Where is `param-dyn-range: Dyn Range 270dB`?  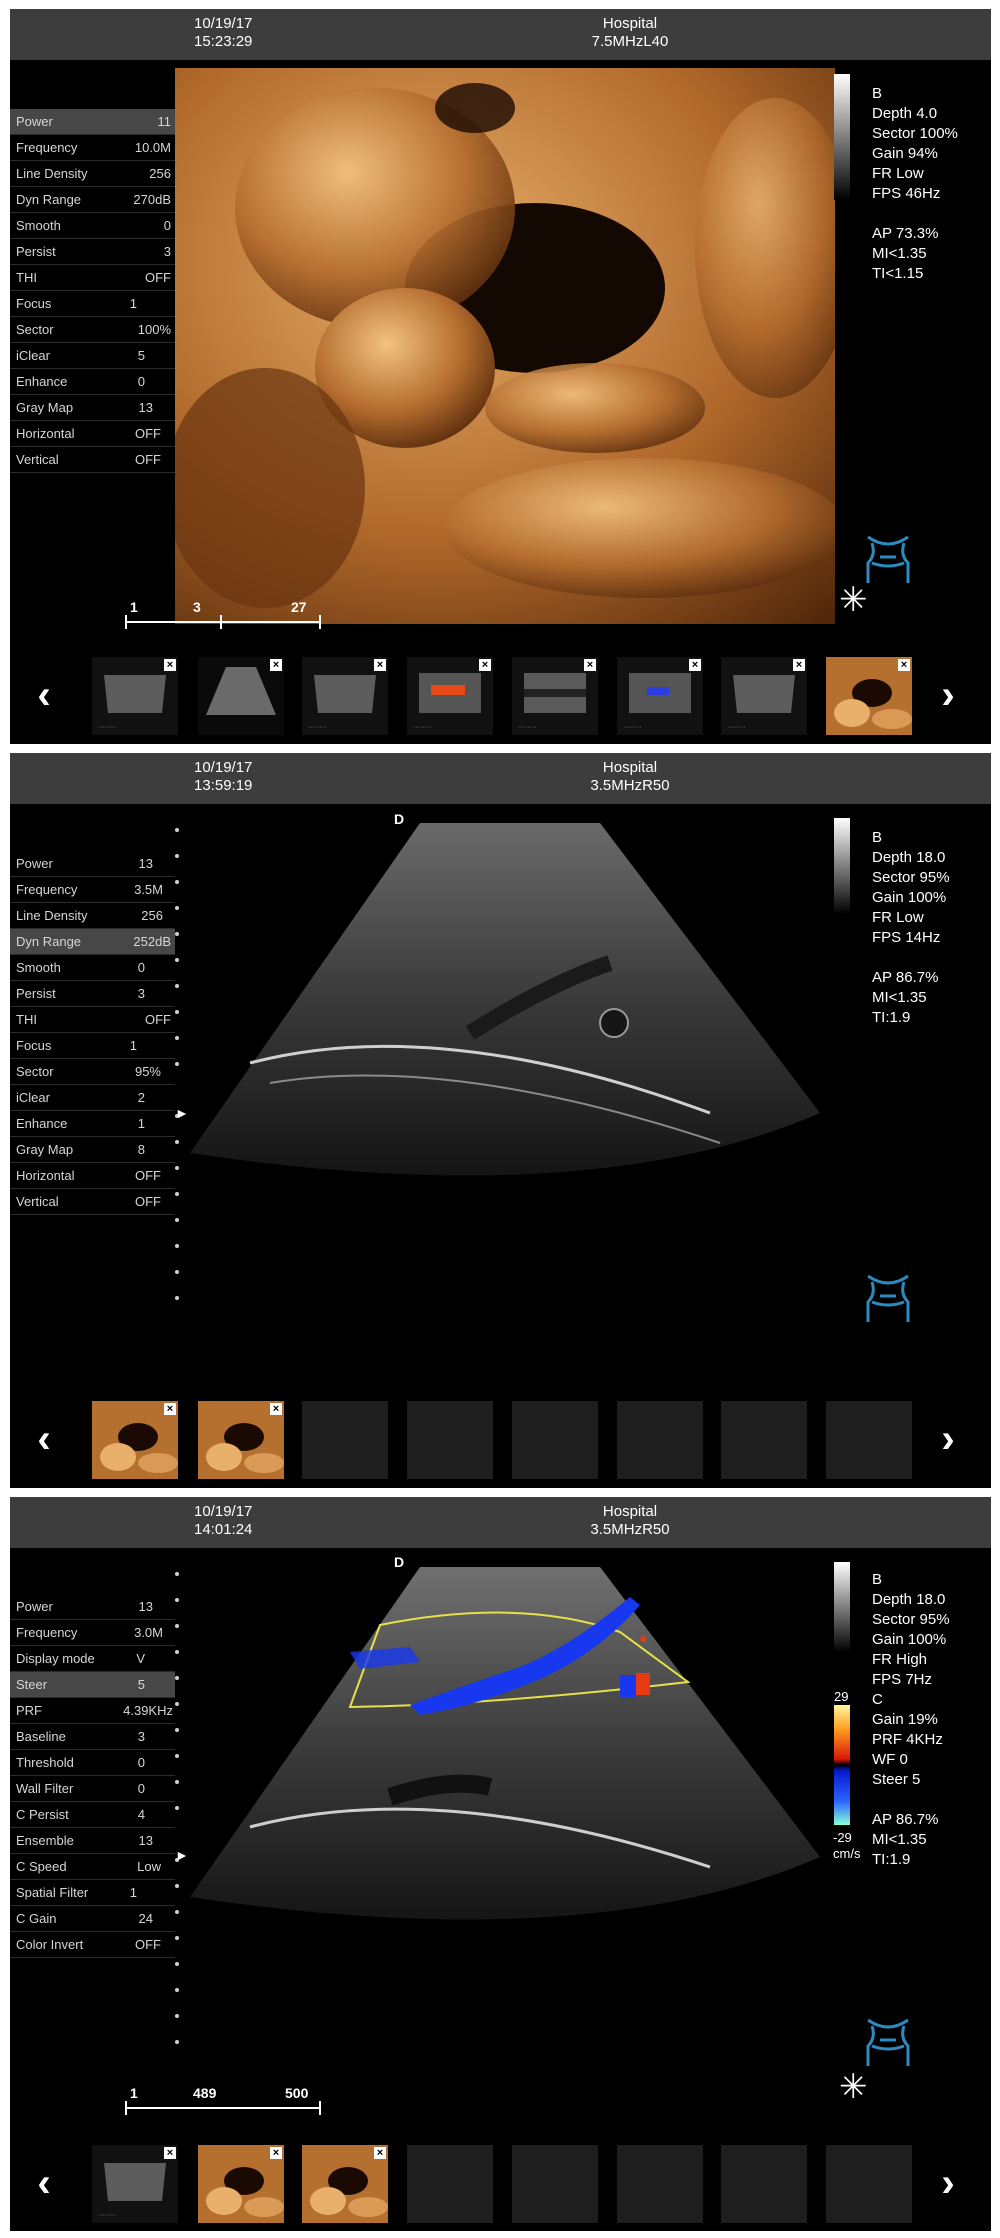 param-dyn-range: Dyn Range 270dB is located at coordinates (92, 200).